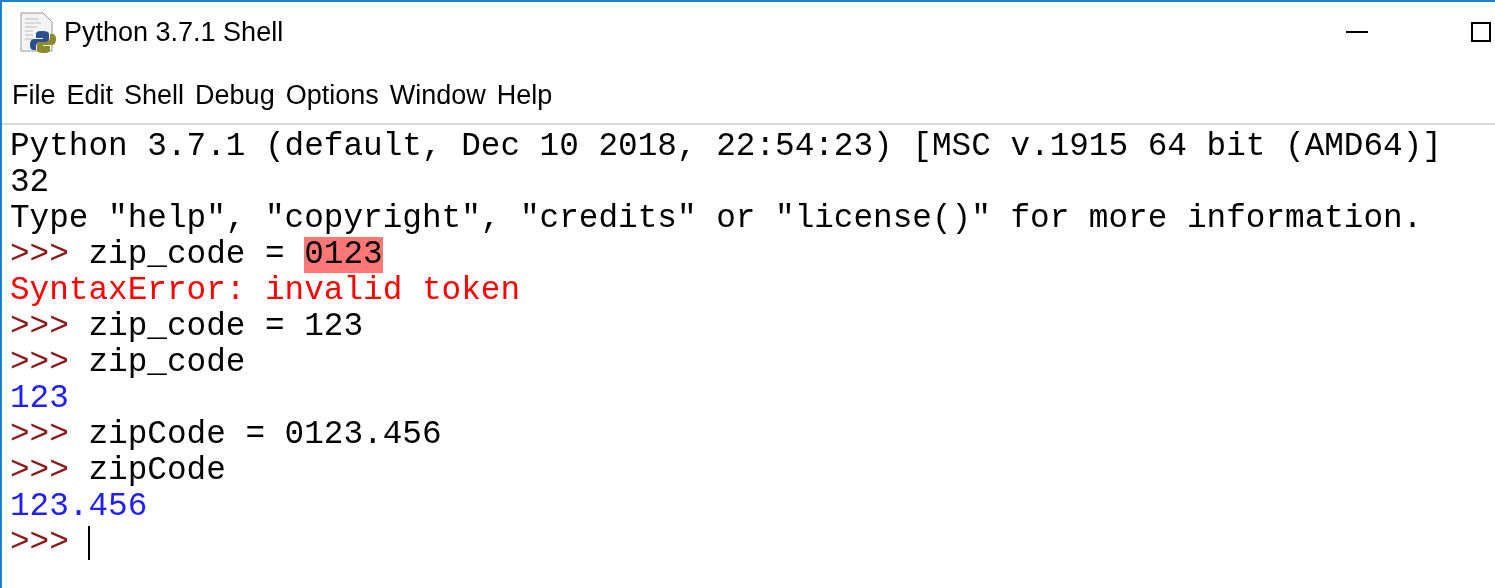 The image size is (1495, 588). What do you see at coordinates (39, 399) in the screenshot?
I see `output-text: 123` at bounding box center [39, 399].